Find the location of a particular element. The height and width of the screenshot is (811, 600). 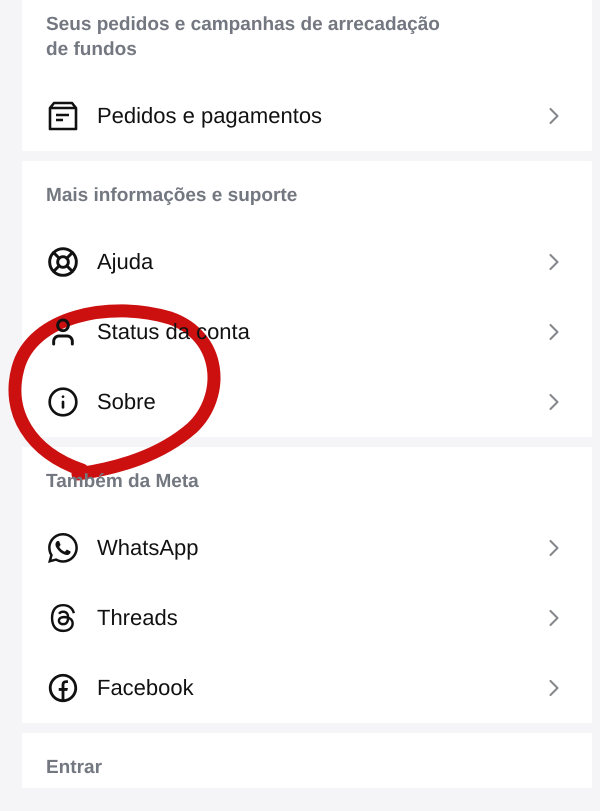

section-header: Entrar is located at coordinates (74, 768).